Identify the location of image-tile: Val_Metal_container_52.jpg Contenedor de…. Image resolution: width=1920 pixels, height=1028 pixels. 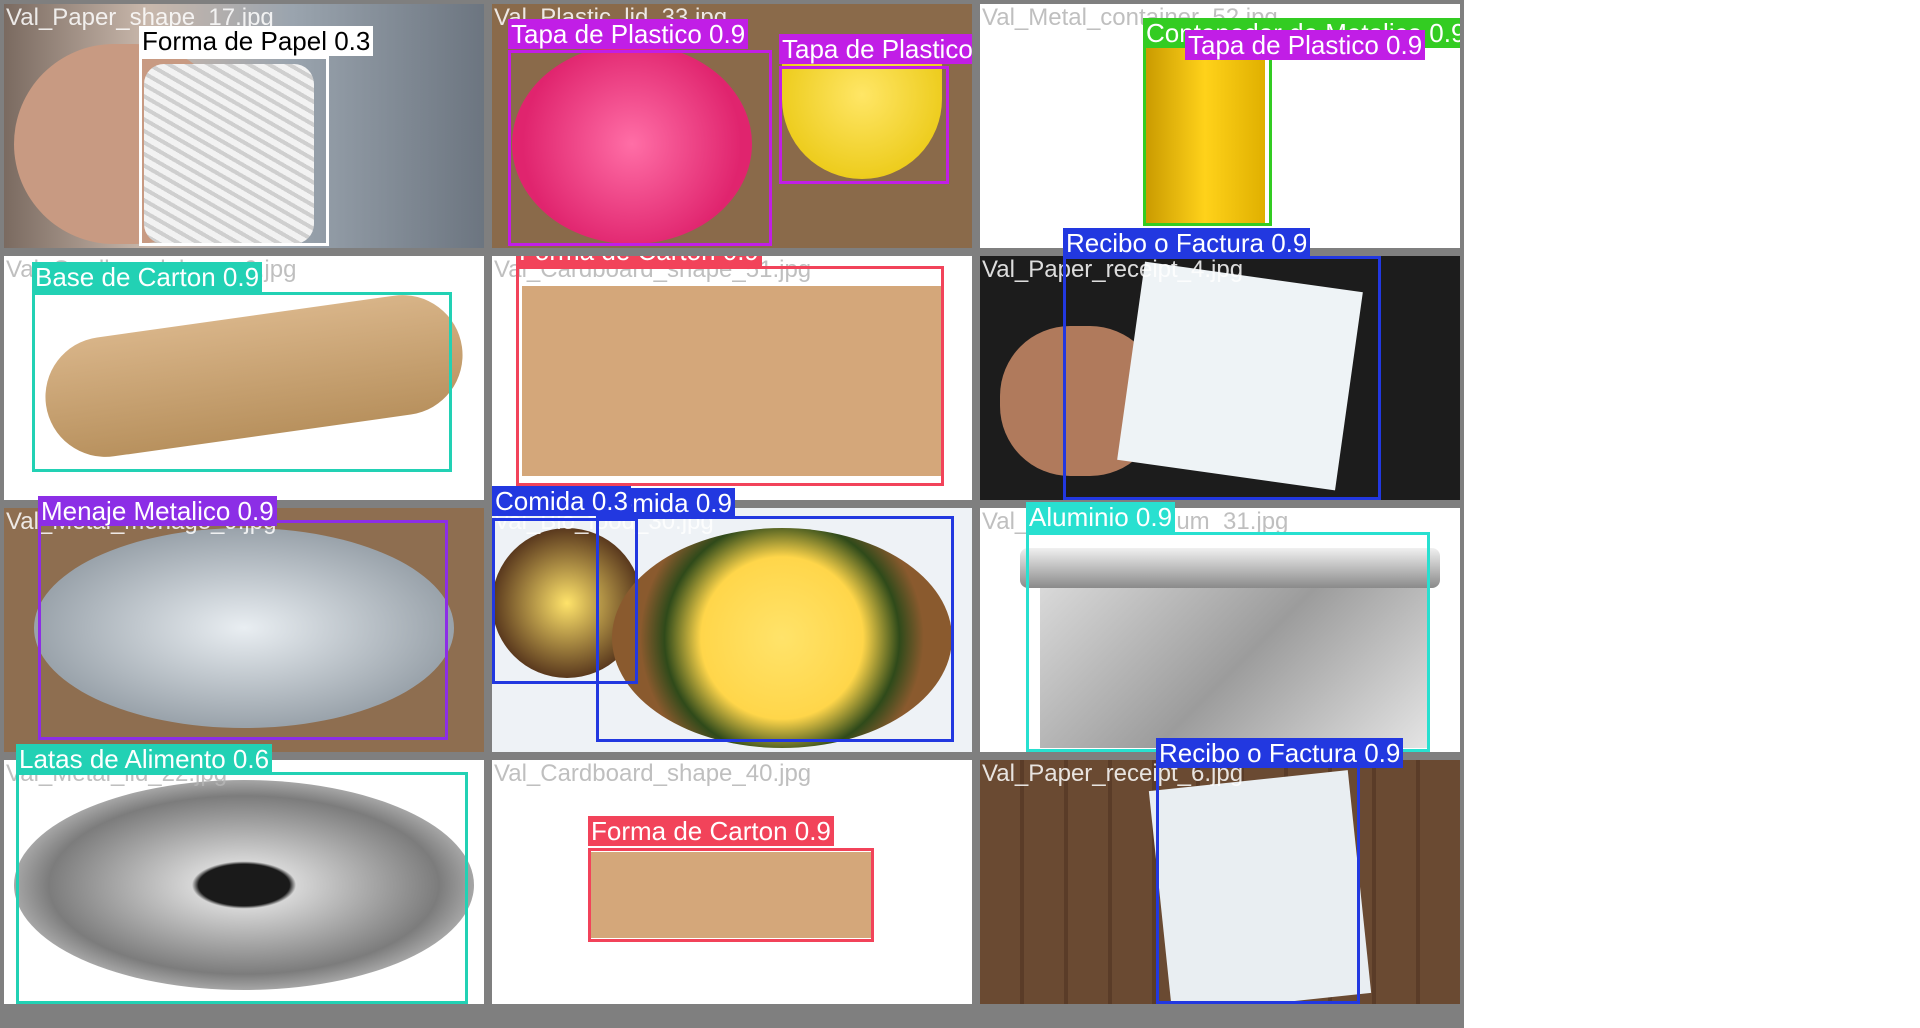
(1220, 126).